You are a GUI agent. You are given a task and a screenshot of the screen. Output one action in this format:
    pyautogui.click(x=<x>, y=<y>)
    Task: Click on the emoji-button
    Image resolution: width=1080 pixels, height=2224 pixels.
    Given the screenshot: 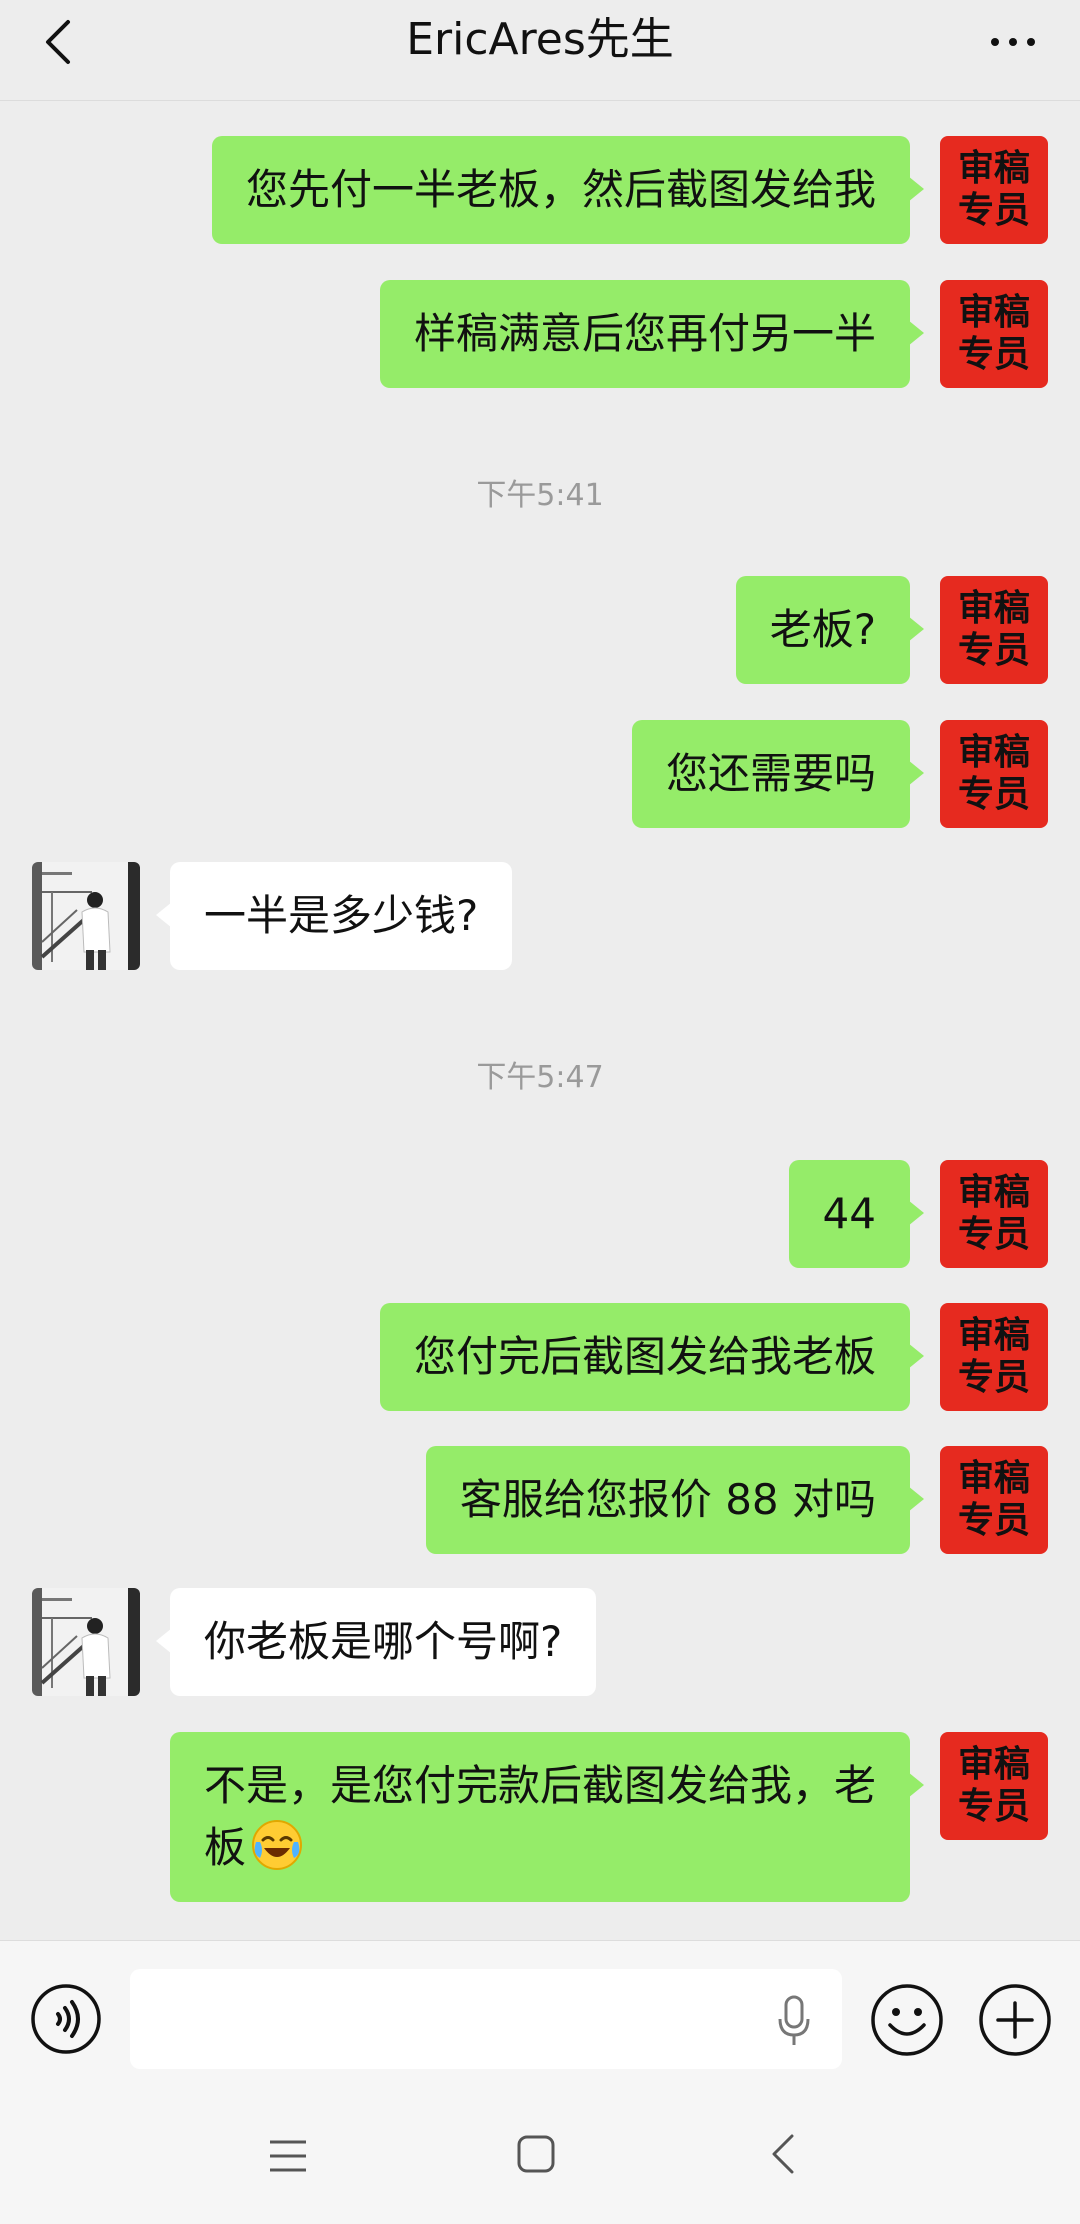 What is the action you would take?
    pyautogui.click(x=907, y=2020)
    